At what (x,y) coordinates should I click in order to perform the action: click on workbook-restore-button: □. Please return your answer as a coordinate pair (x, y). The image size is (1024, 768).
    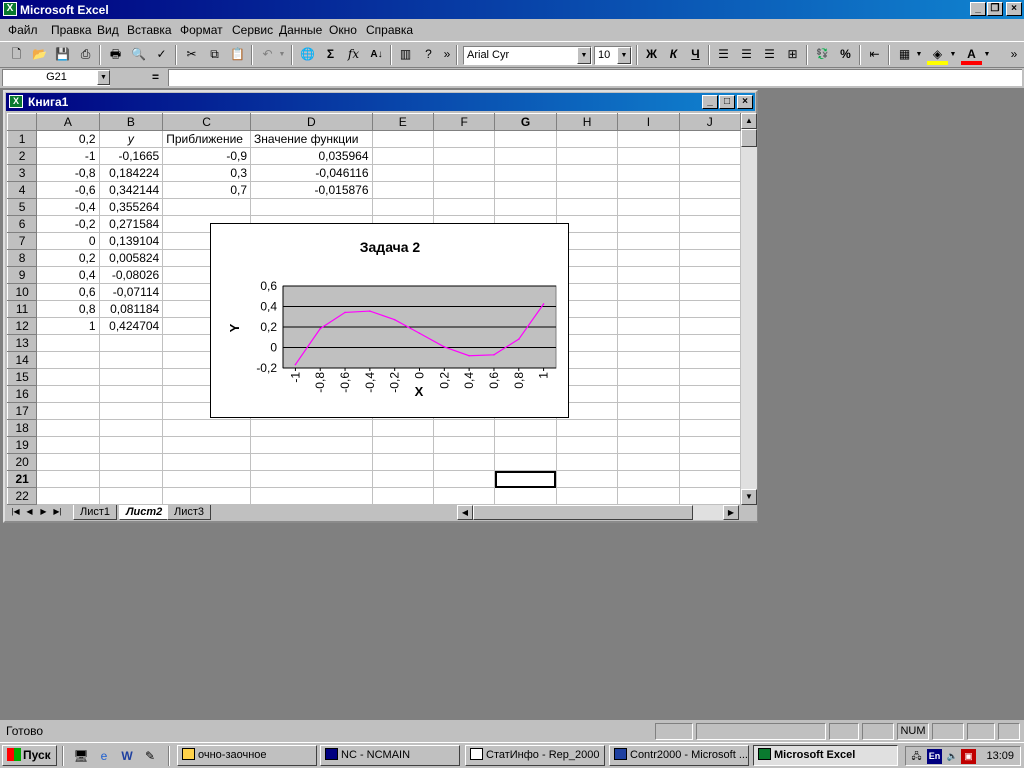
    Looking at the image, I should click on (727, 102).